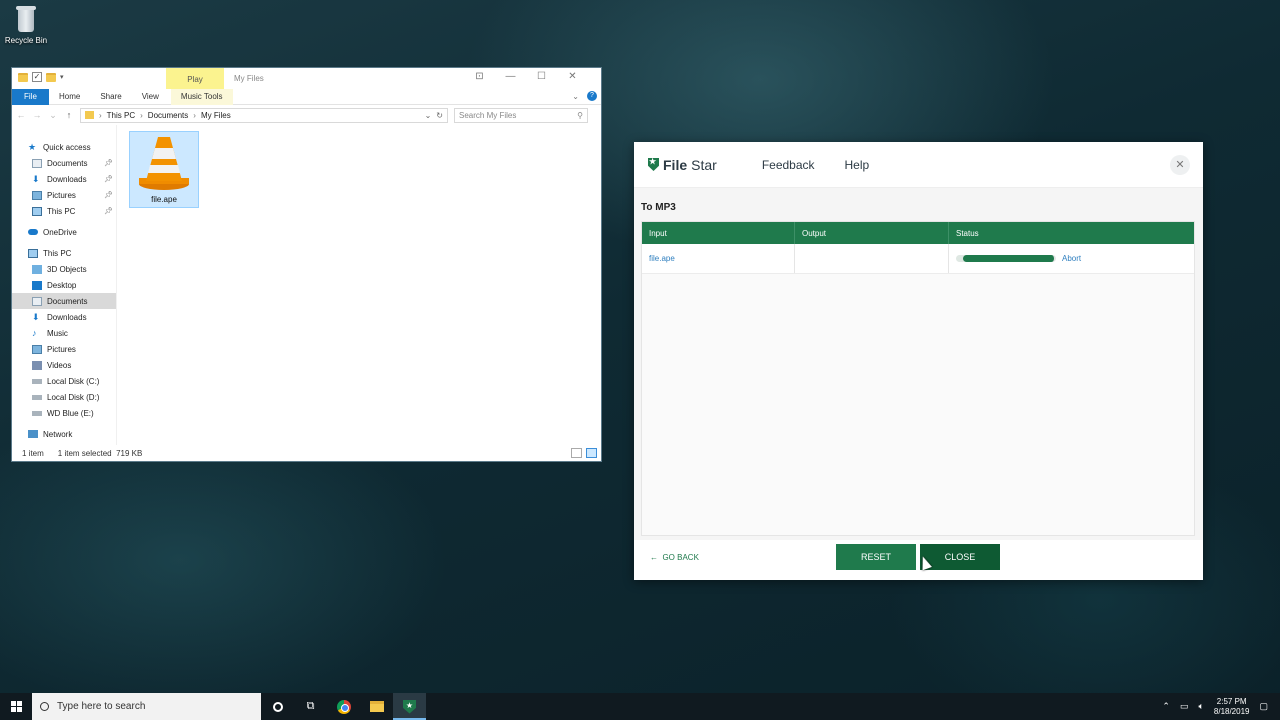 This screenshot has width=1280, height=720. What do you see at coordinates (64, 333) in the screenshot?
I see `nav-music: ♪ Music` at bounding box center [64, 333].